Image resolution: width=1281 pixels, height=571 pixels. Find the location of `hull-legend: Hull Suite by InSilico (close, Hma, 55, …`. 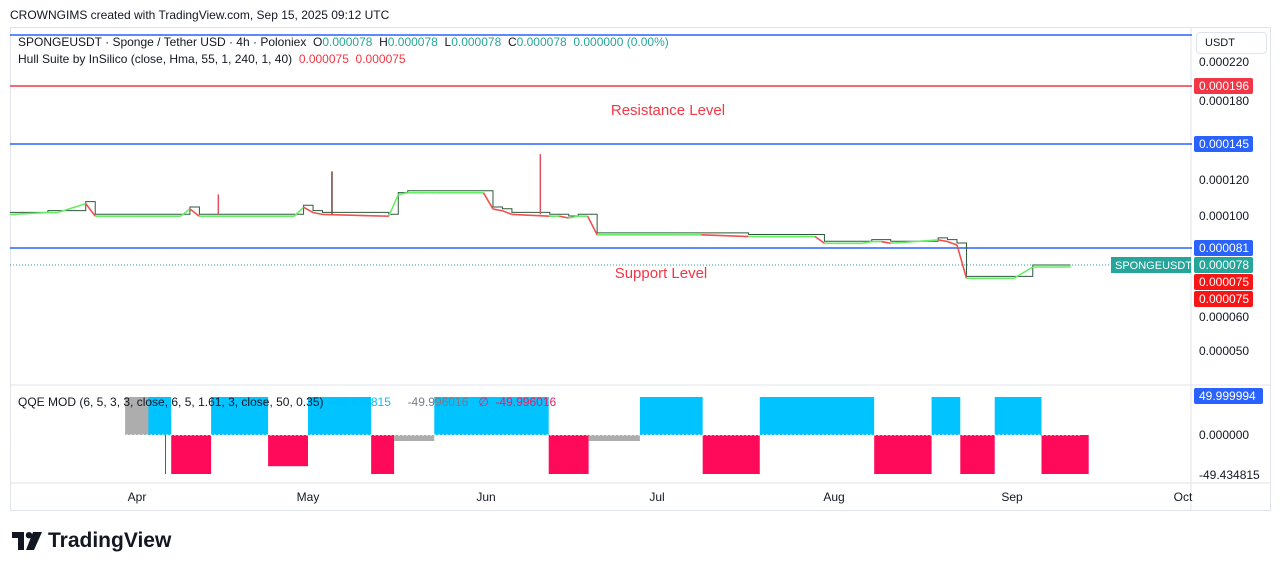

hull-legend: Hull Suite by InSilico (close, Hma, 55, … is located at coordinates (212, 59).